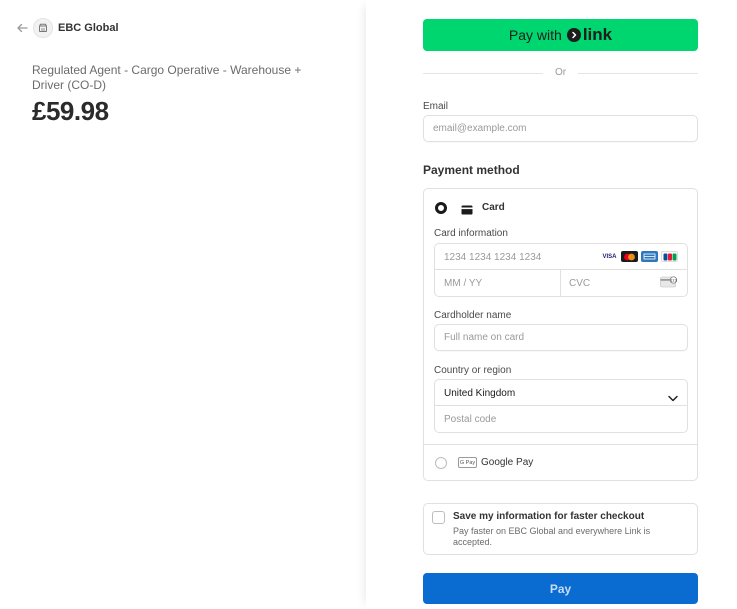 The width and height of the screenshot is (737, 609). Describe the element at coordinates (673, 398) in the screenshot. I see `chevron-down-icon` at that location.